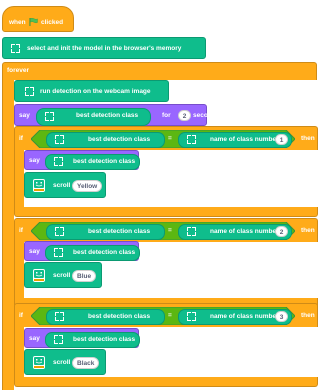  What do you see at coordinates (33, 22) in the screenshot?
I see `green-flag-icon` at bounding box center [33, 22].